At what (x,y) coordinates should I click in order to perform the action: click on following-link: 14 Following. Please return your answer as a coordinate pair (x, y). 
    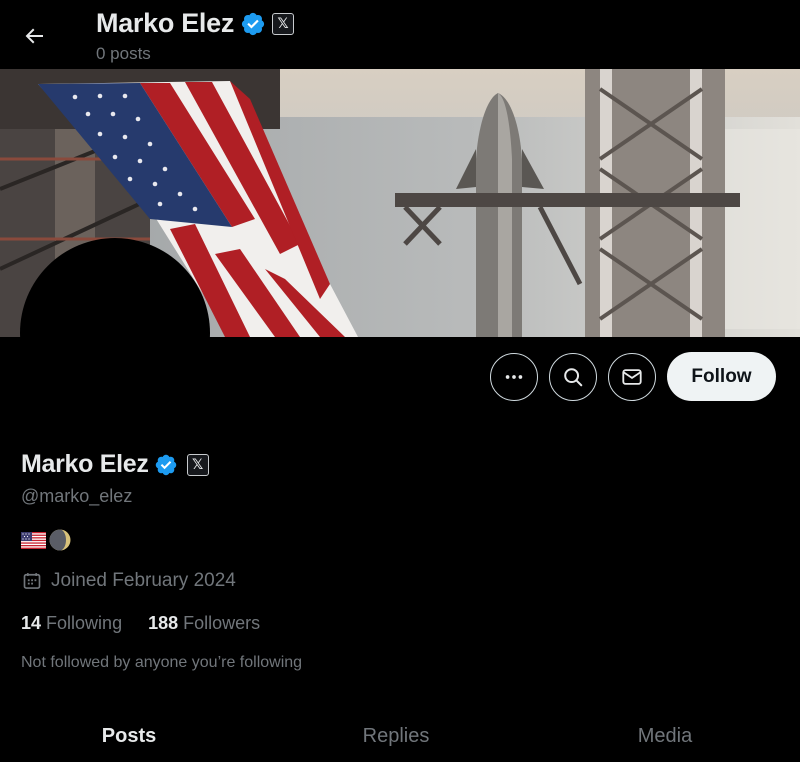
    Looking at the image, I should click on (71, 623).